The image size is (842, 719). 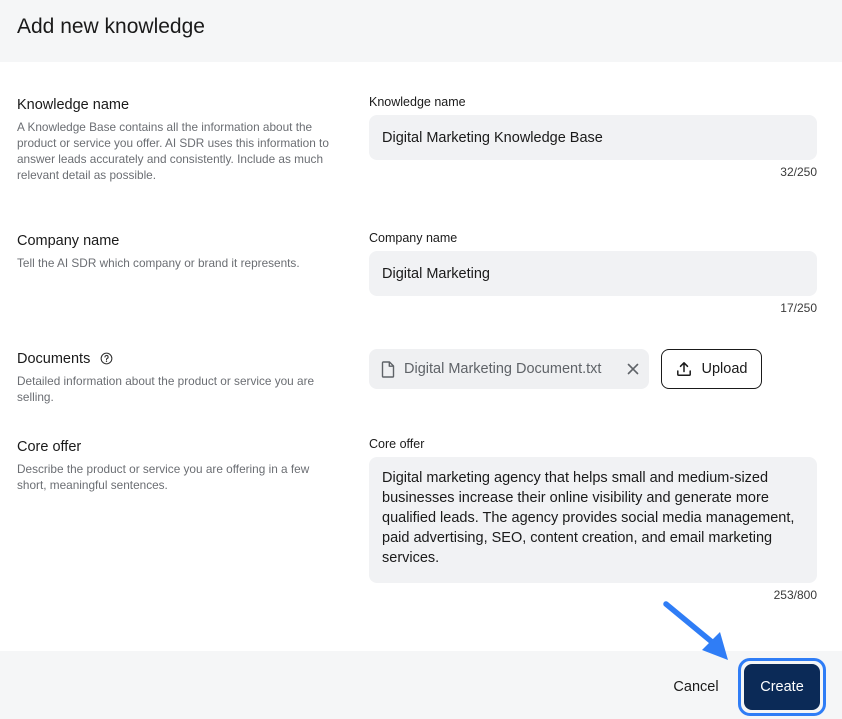 I want to click on dialog-title: Add new knowledge, so click(x=111, y=26).